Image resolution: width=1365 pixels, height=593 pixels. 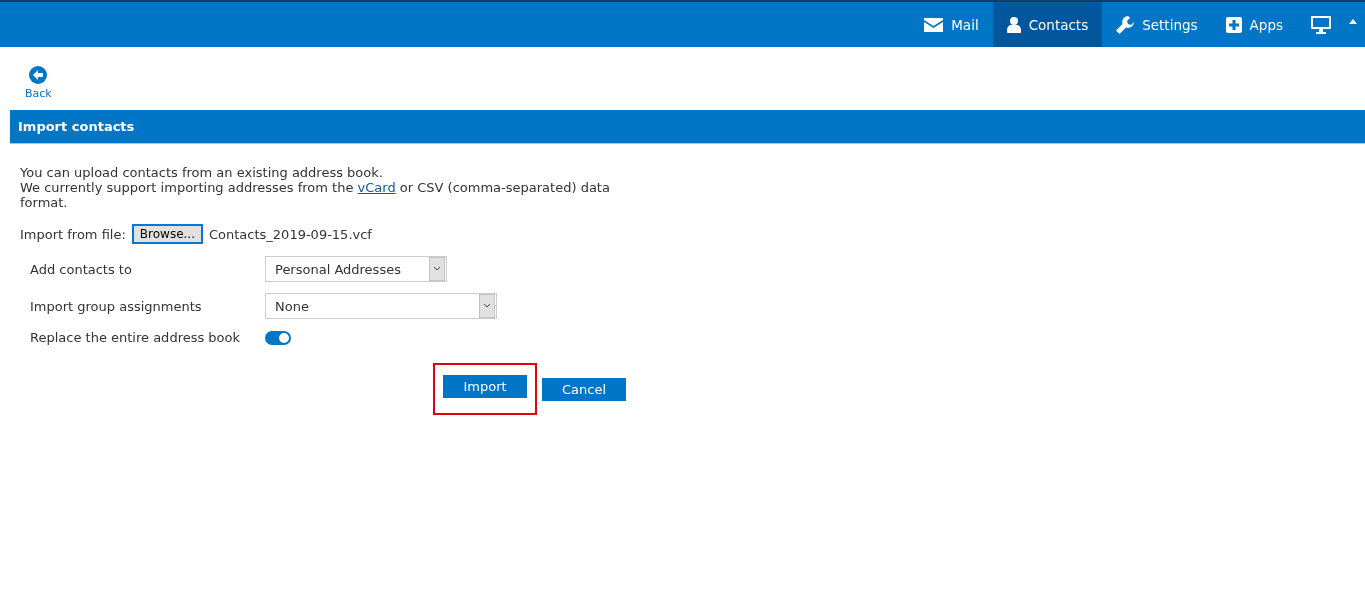 I want to click on back-button: Back, so click(x=38, y=83).